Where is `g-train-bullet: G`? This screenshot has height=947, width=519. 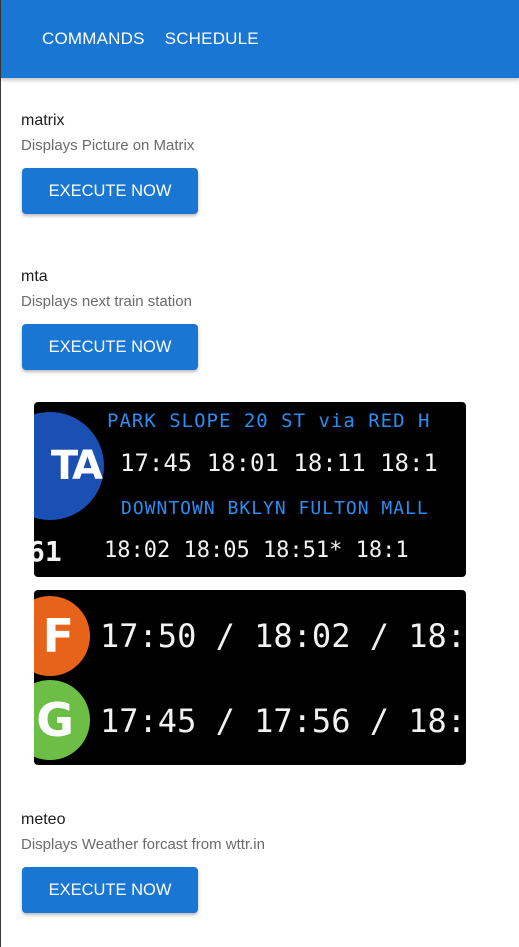
g-train-bullet: G is located at coordinates (62, 720).